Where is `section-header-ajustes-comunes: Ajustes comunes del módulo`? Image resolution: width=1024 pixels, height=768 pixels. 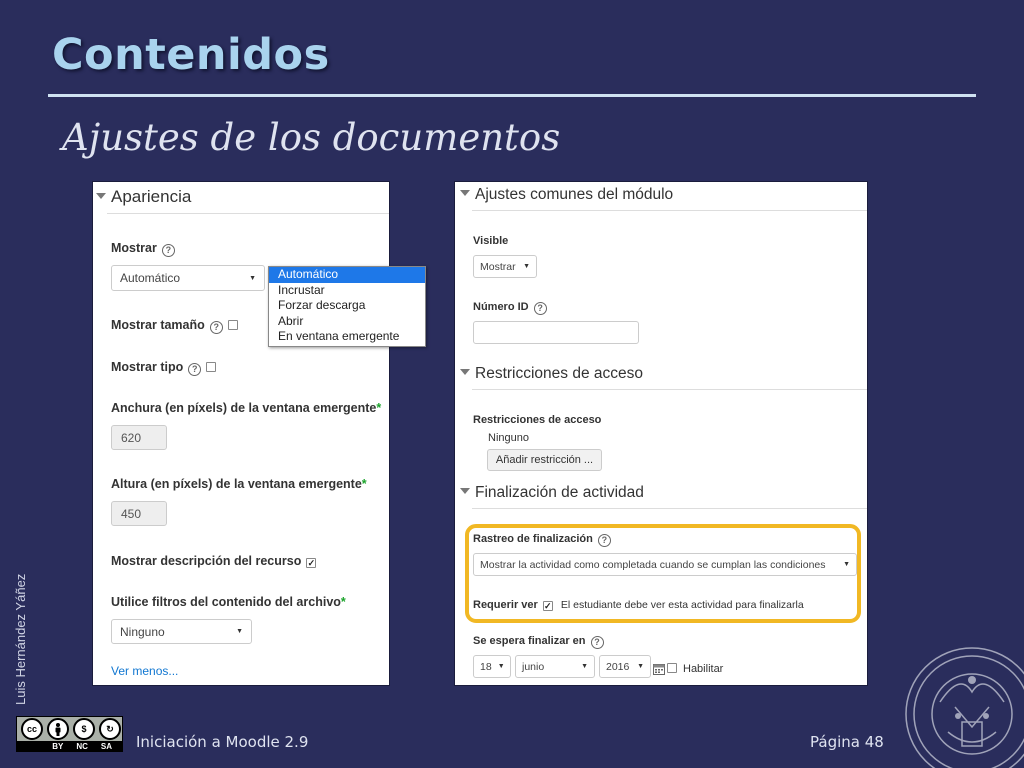
section-header-ajustes-comunes: Ajustes comunes del módulo is located at coordinates (566, 195).